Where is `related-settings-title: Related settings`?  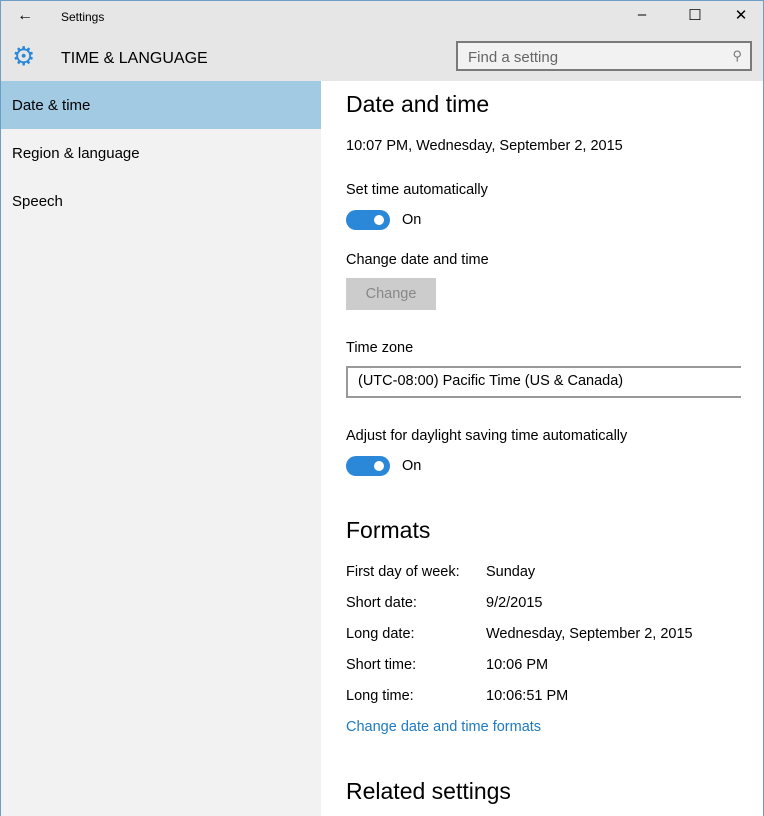 related-settings-title: Related settings is located at coordinates (428, 791).